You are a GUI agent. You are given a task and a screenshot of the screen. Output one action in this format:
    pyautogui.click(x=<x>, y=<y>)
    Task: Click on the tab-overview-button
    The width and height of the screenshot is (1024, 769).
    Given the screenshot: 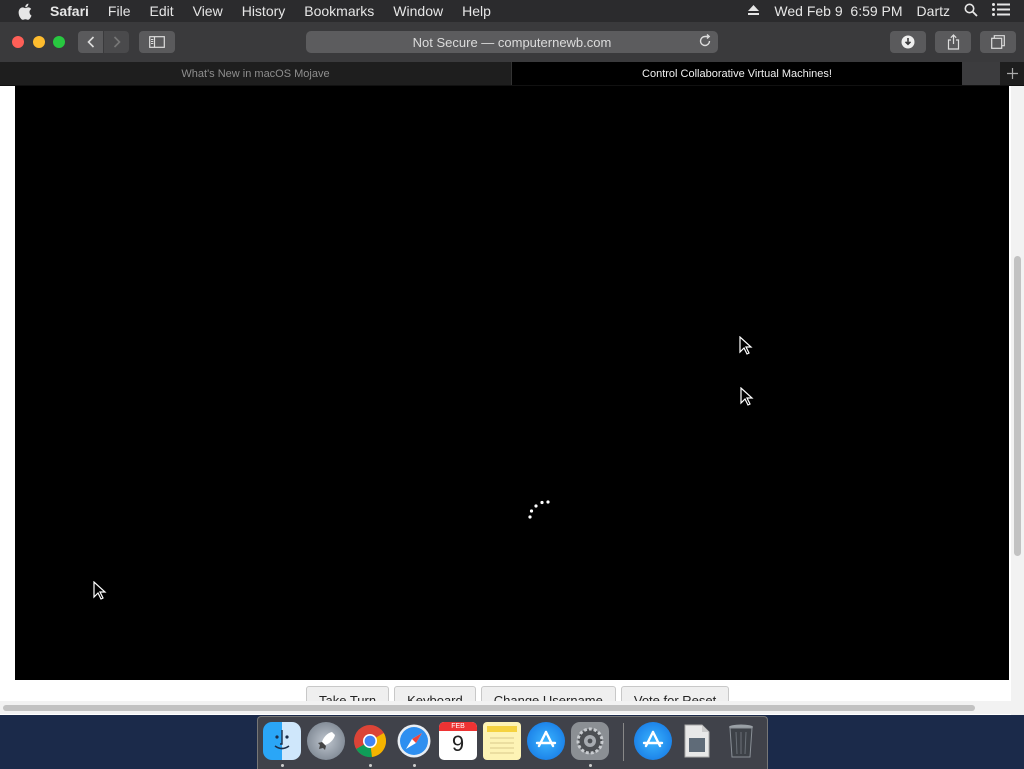 What is the action you would take?
    pyautogui.click(x=998, y=42)
    